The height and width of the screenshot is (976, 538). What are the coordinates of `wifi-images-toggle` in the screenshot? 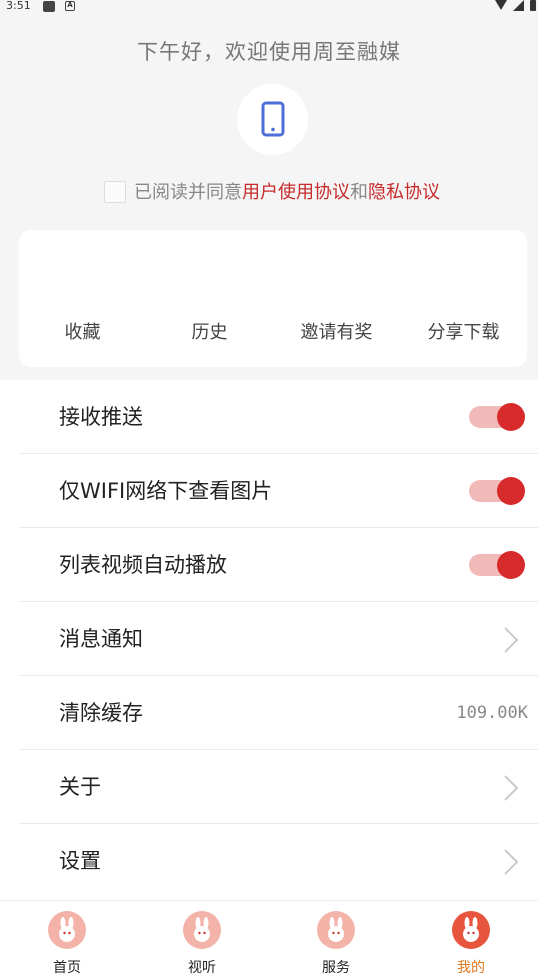 It's located at (497, 491).